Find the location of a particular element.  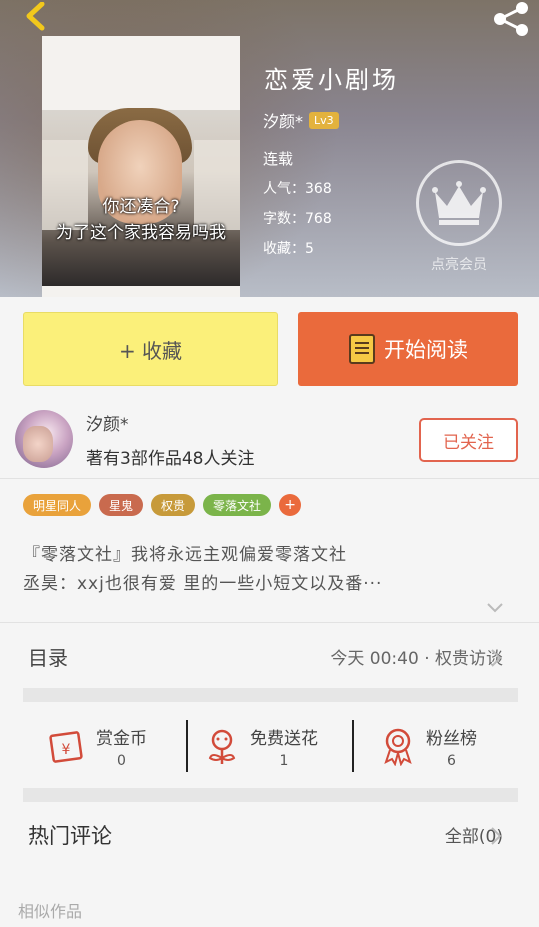

back-arrow-icon is located at coordinates (35, 16).